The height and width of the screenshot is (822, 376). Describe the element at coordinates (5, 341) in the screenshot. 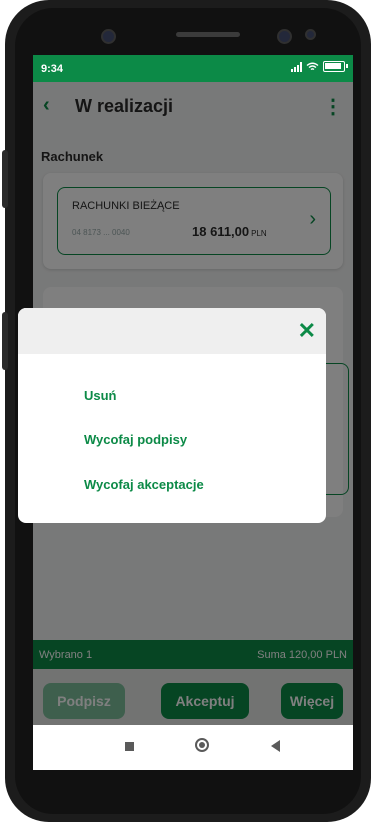

I see `side-button` at that location.